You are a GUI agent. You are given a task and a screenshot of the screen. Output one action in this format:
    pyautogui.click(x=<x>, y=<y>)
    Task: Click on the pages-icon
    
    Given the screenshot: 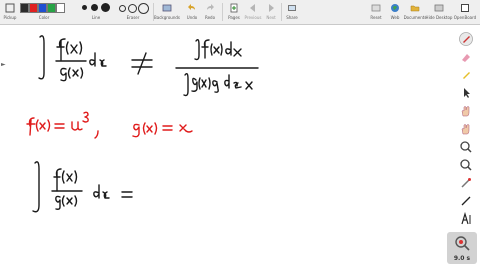 What is the action you would take?
    pyautogui.click(x=234, y=8)
    